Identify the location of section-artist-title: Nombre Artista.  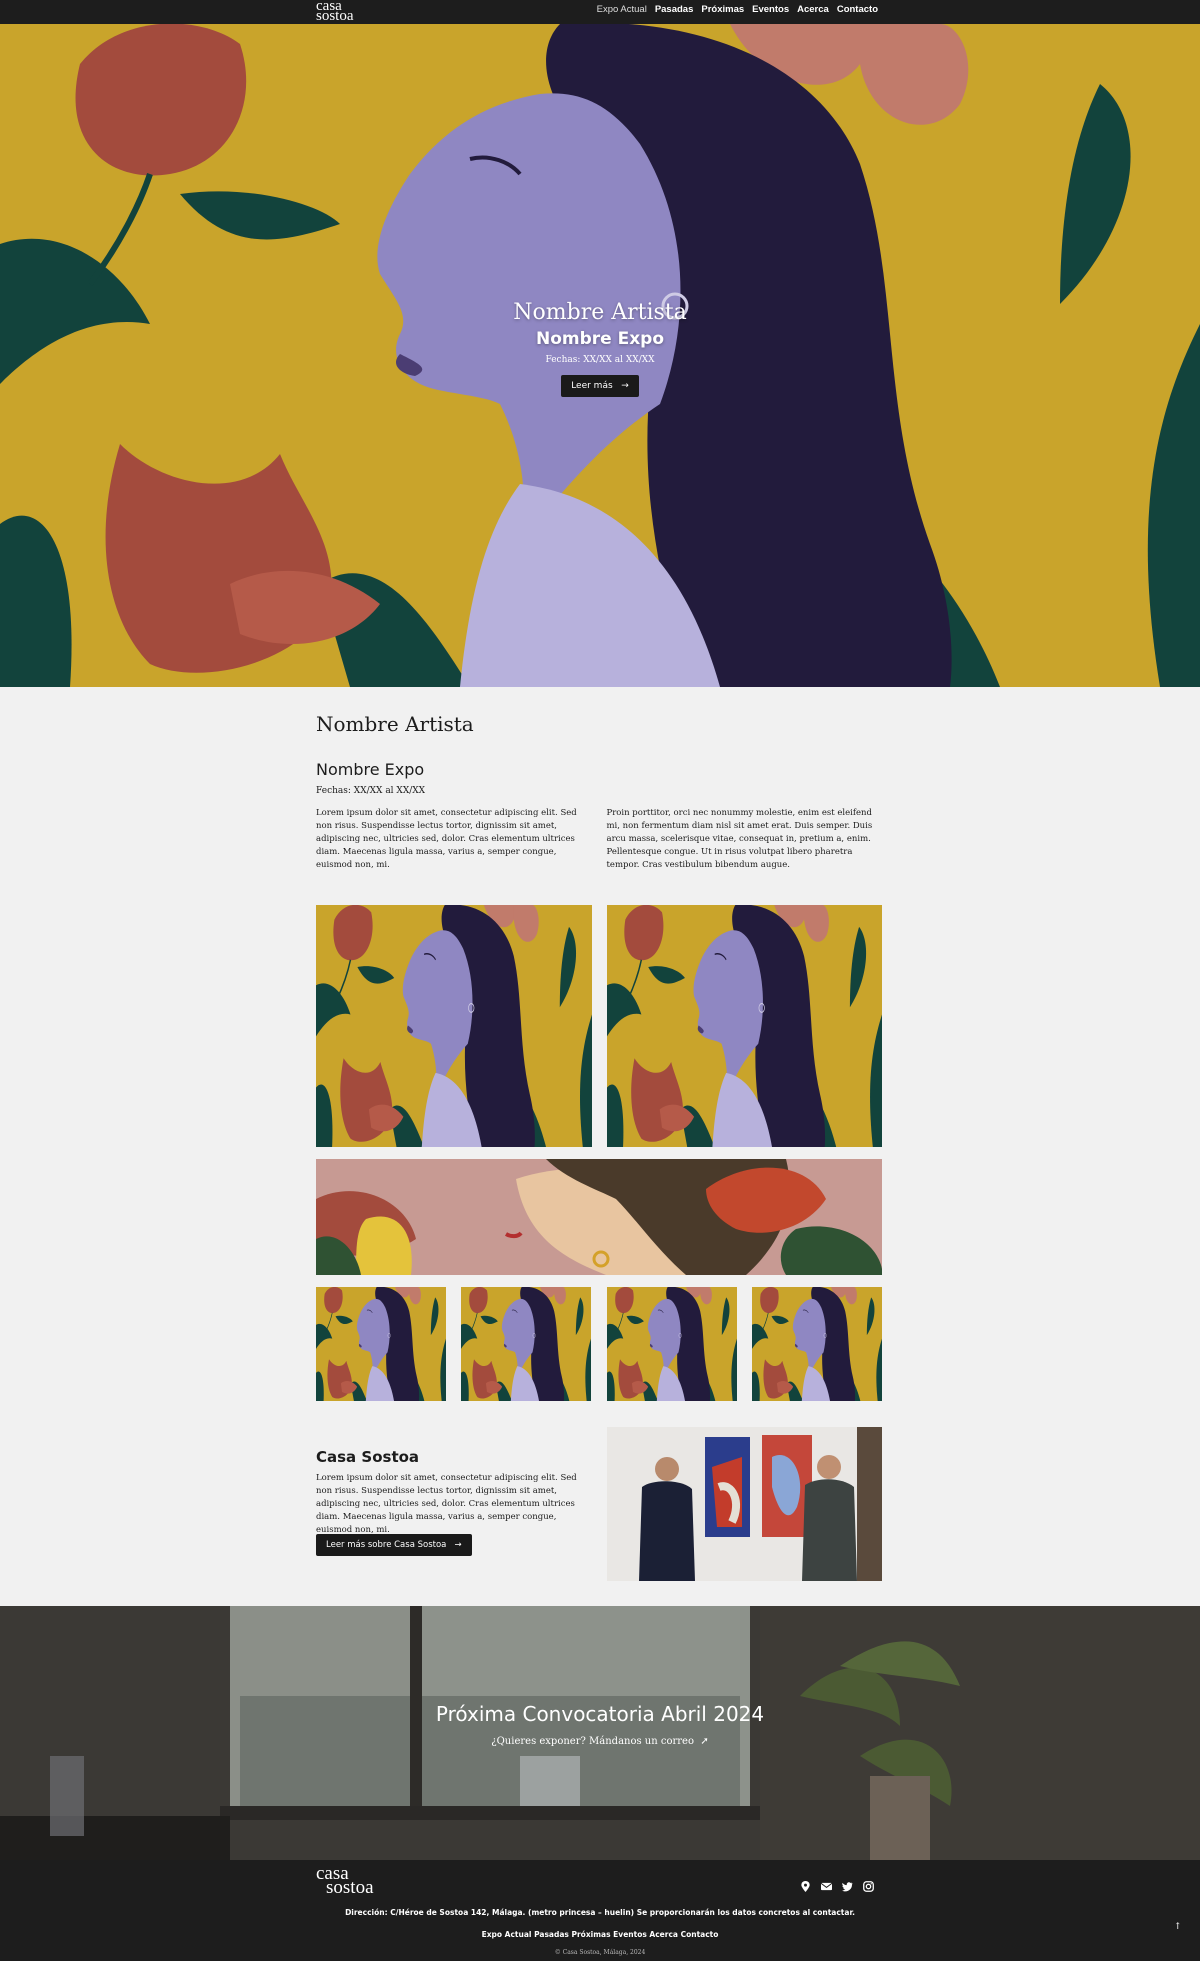
(395, 724).